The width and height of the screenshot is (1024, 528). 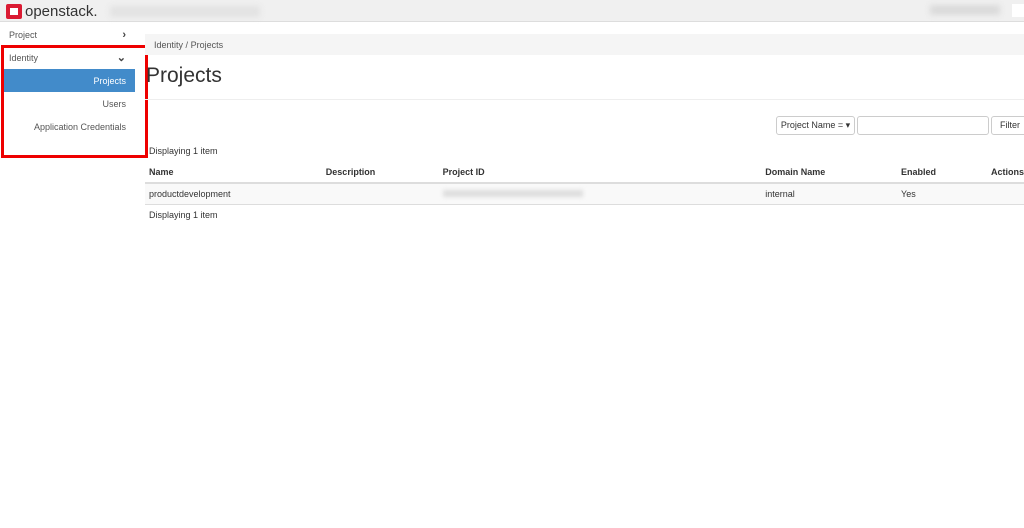 I want to click on col-project-id: Project ID, so click(x=600, y=172).